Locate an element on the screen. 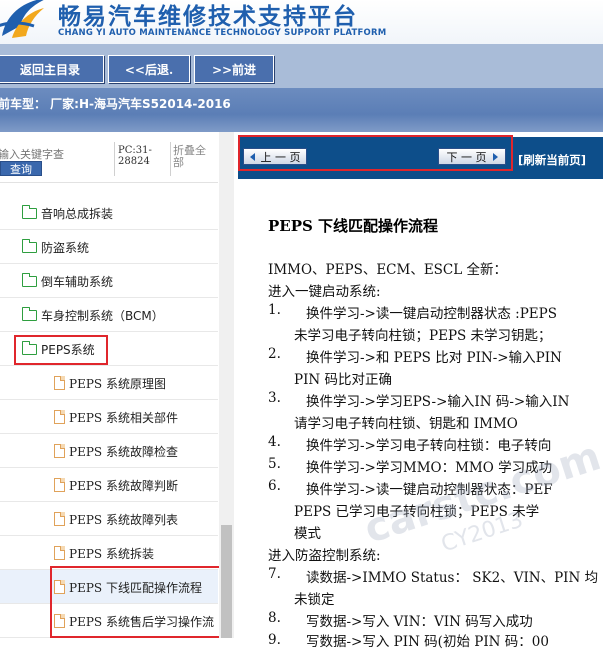  tree-item-label: PEPS 系统原理图 is located at coordinates (117, 383).